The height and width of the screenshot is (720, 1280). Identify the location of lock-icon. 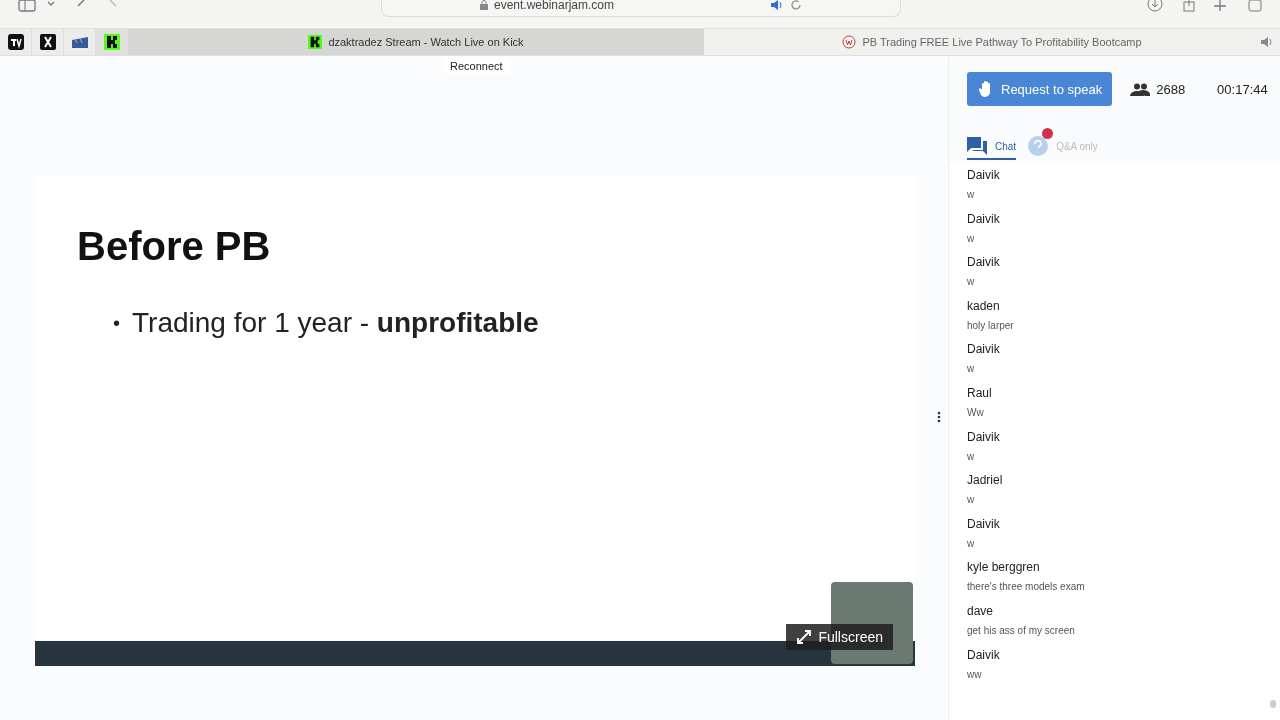
(483, 5).